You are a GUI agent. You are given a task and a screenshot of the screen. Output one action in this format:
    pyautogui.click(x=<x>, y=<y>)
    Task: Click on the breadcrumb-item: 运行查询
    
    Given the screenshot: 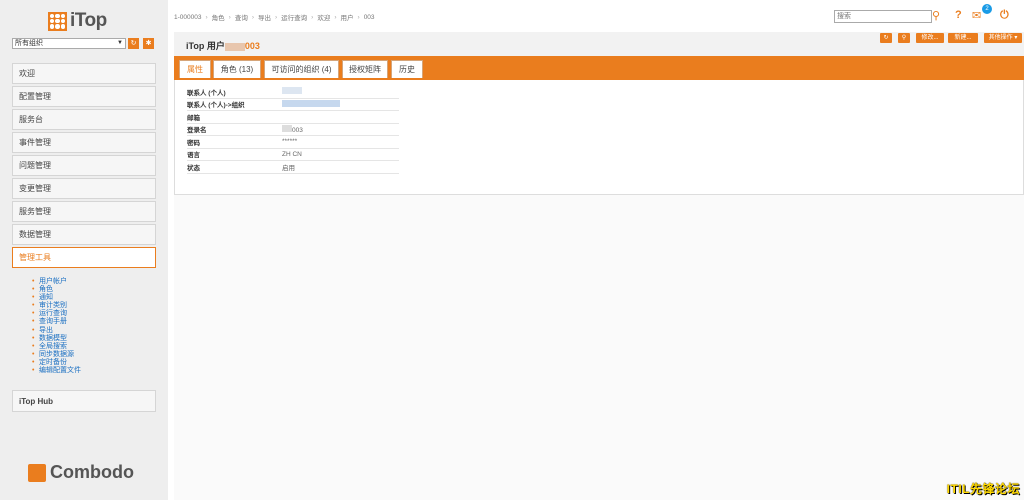 What is the action you would take?
    pyautogui.click(x=294, y=17)
    